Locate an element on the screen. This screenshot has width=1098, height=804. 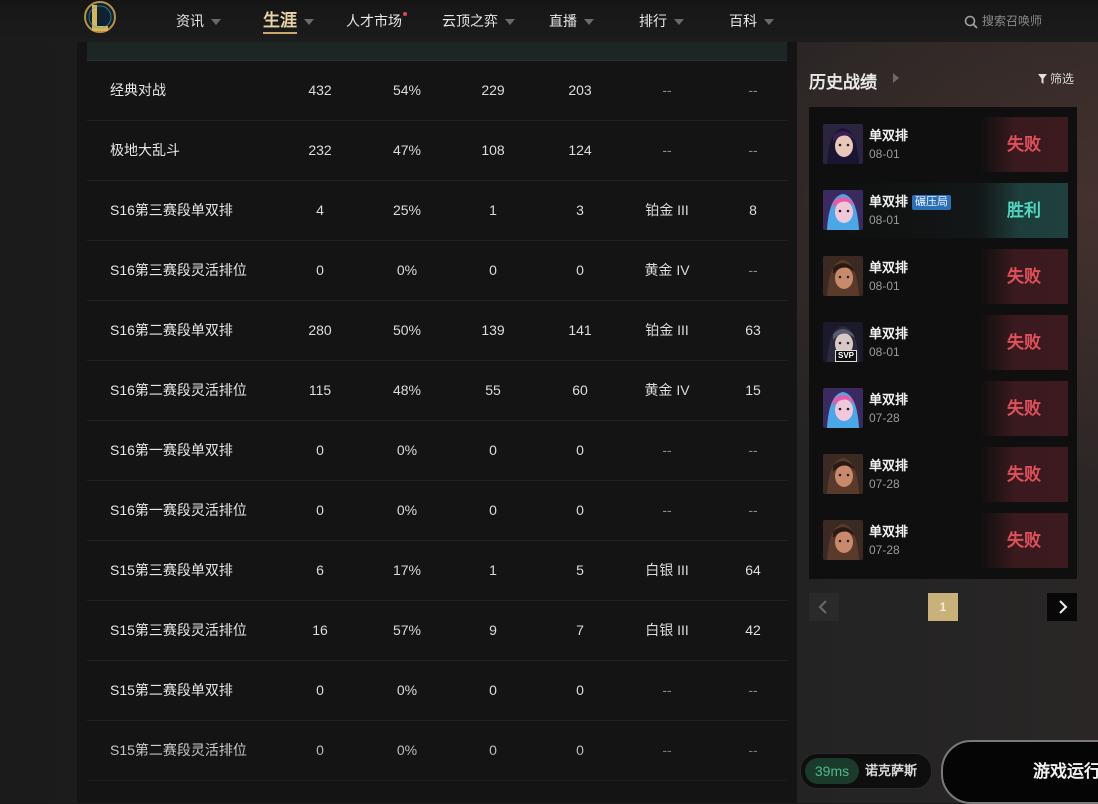
table-row: S15第三赛段灵活排位 16 57% 9 7 白银 III 42 is located at coordinates (437, 630).